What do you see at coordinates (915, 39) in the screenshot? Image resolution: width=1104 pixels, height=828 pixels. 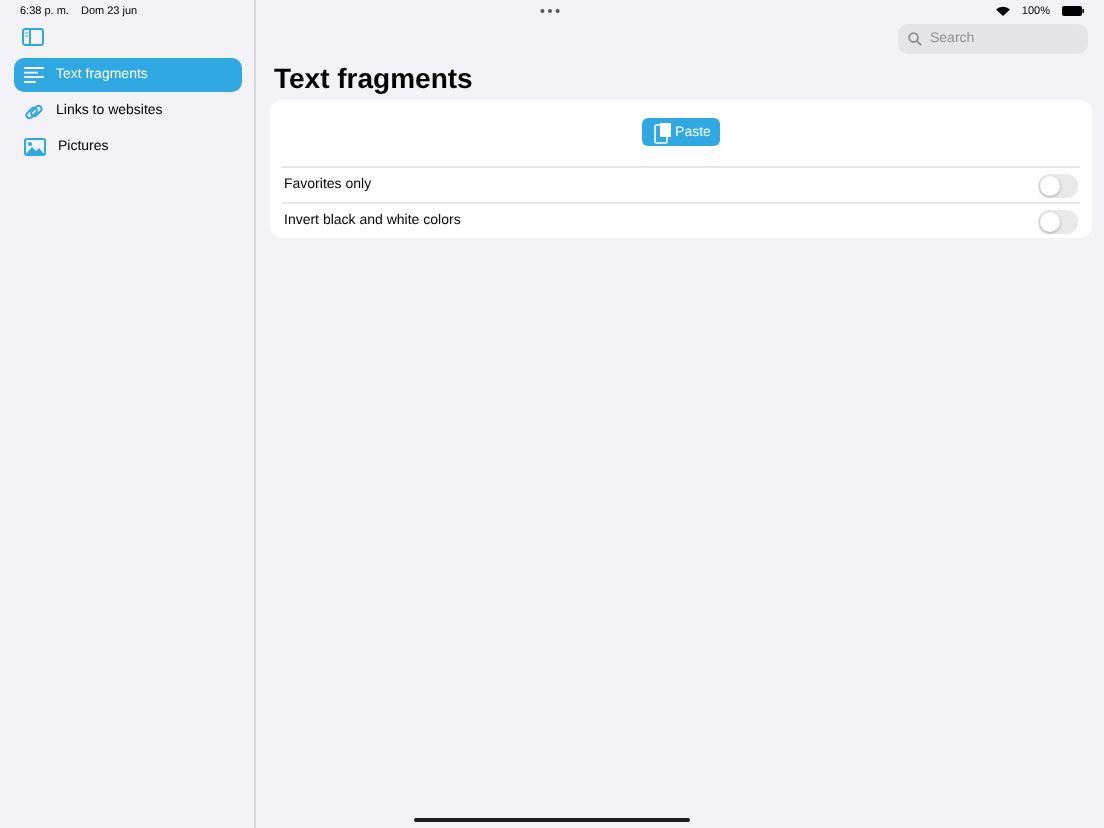 I see `search-icon` at bounding box center [915, 39].